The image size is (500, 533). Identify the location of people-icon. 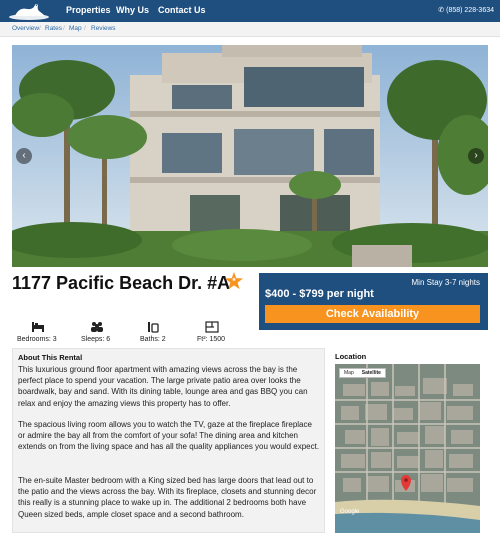
(97, 327).